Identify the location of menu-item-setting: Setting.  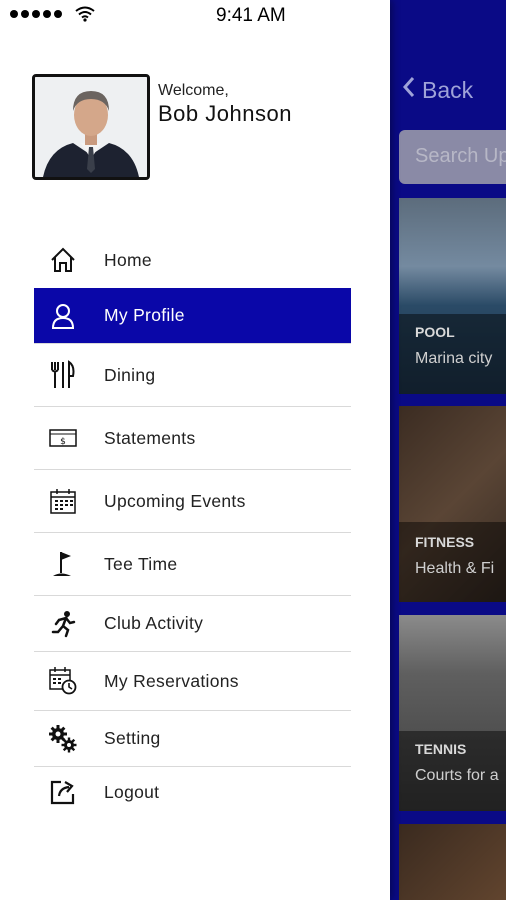
(192, 739).